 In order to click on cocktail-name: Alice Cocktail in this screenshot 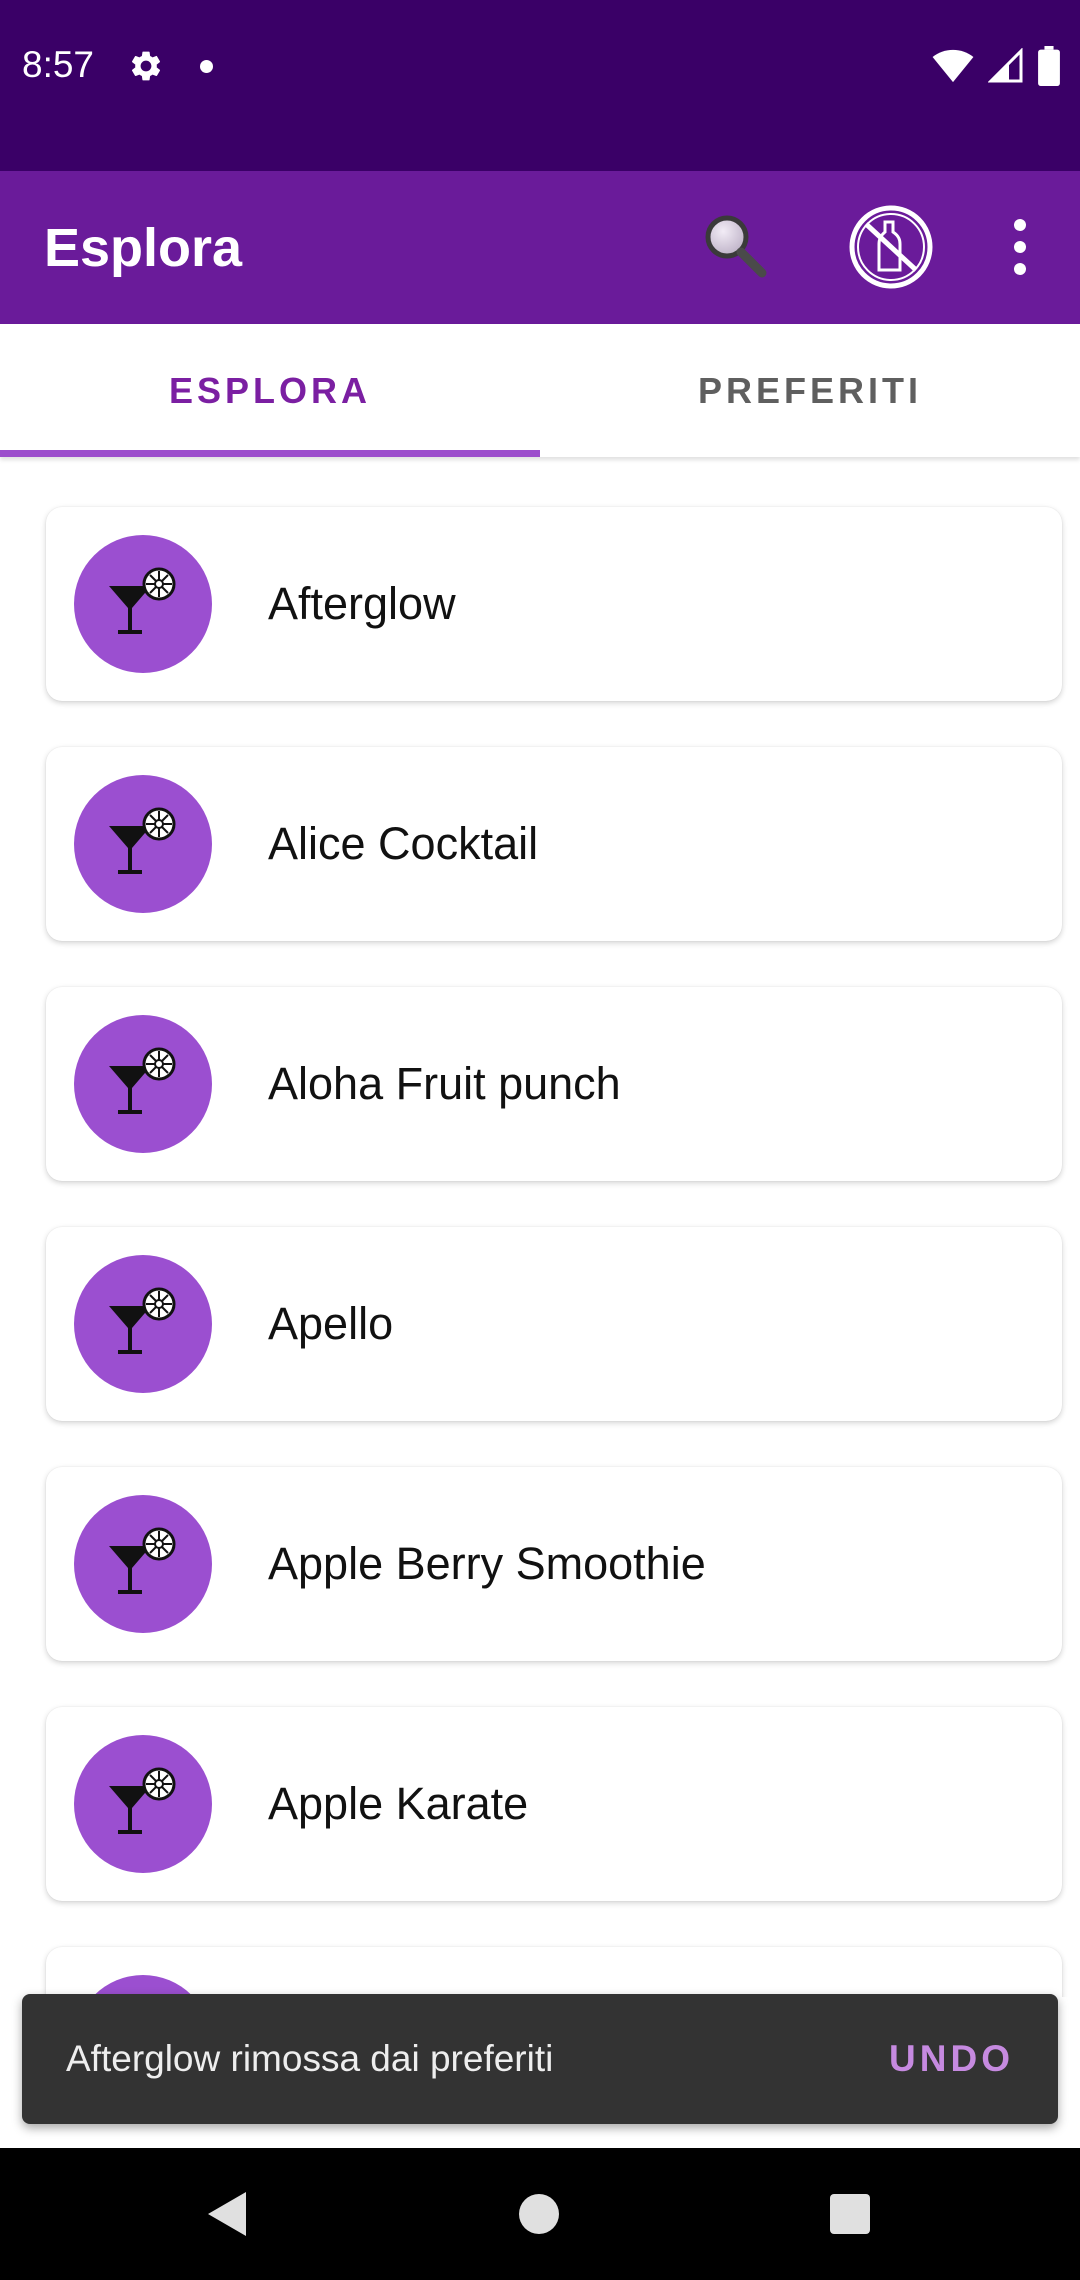, I will do `click(403, 843)`.